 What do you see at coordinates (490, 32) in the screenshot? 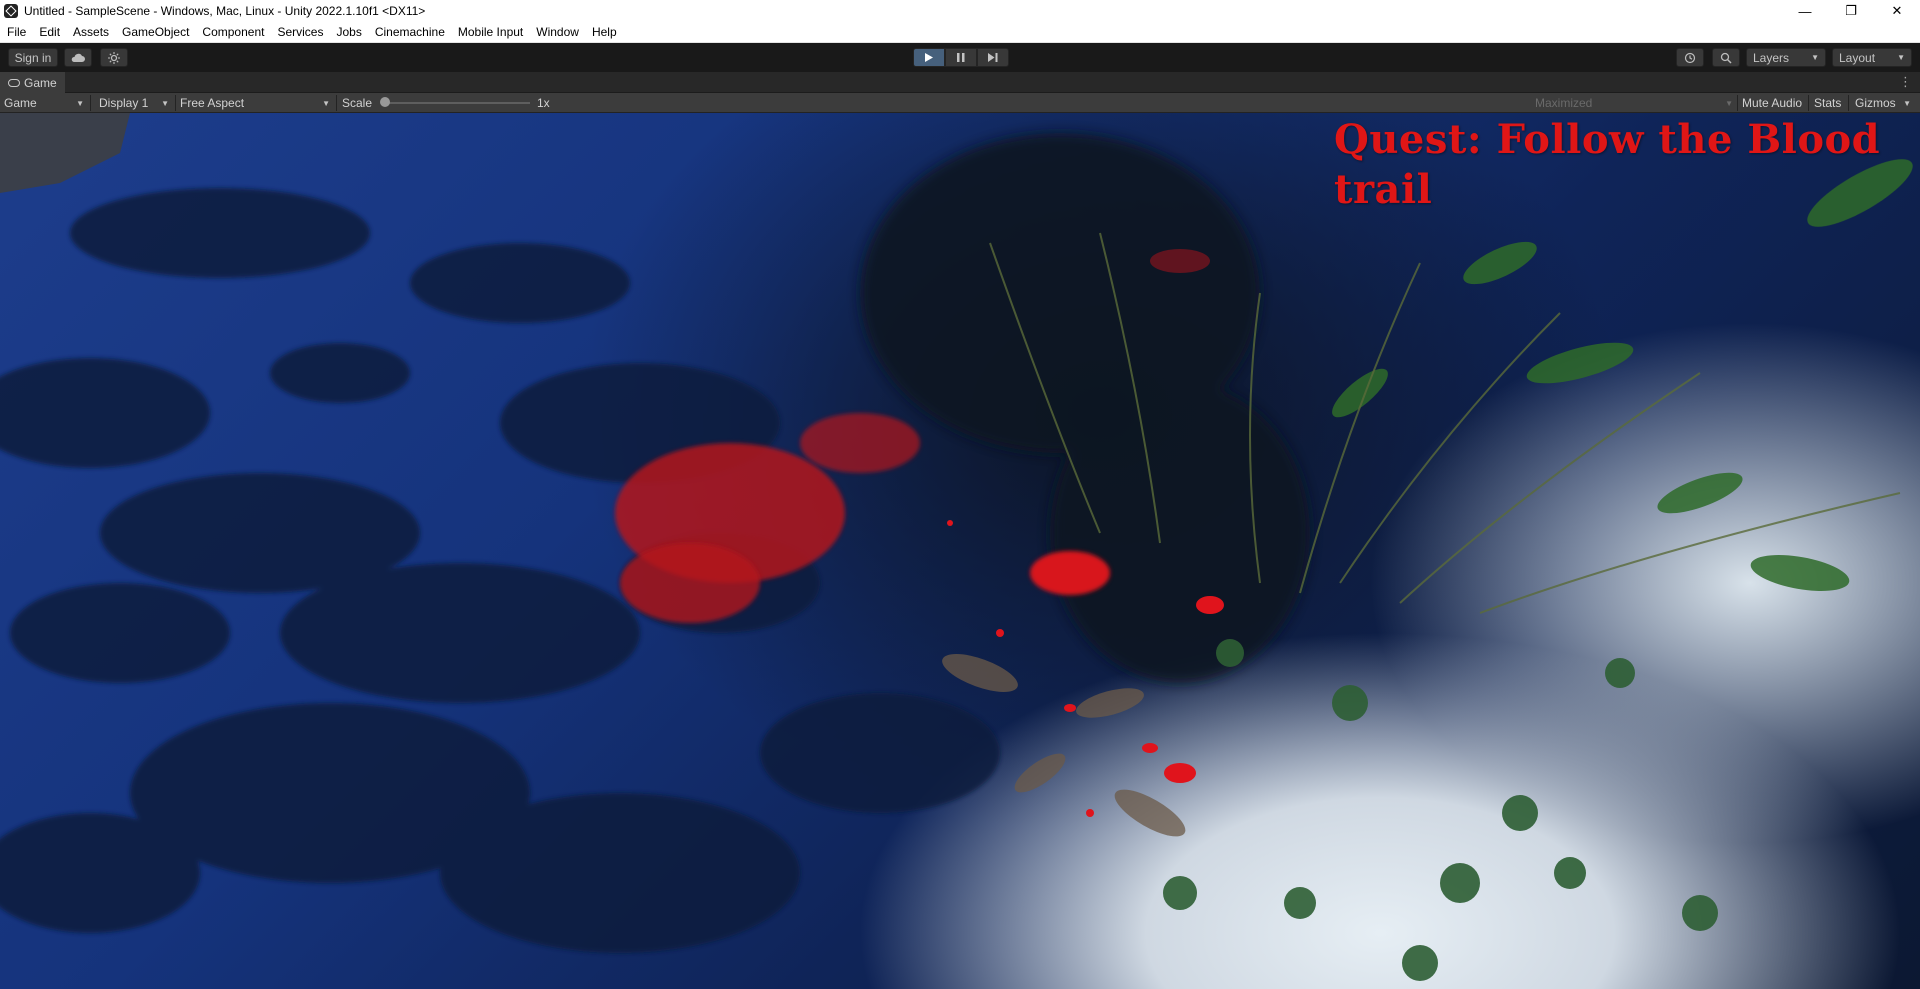
I see `menu-mobile-input: Mobile Input` at bounding box center [490, 32].